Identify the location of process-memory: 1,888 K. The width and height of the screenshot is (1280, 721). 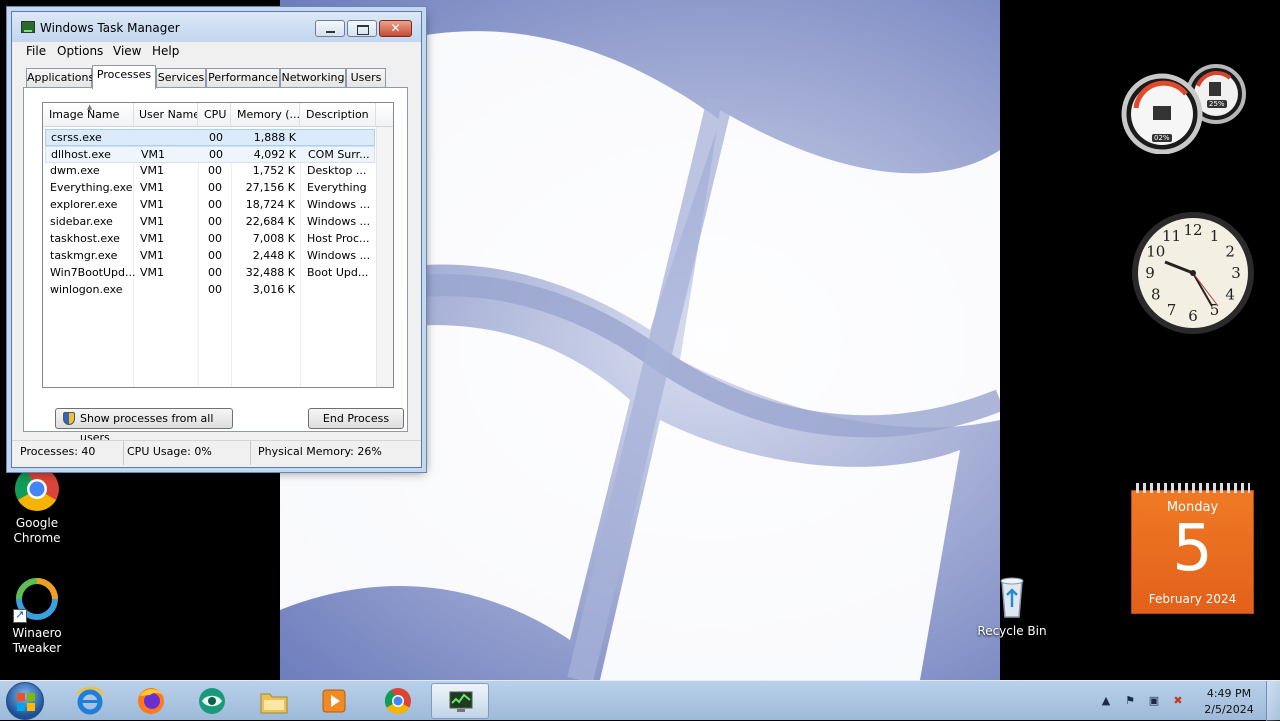
(274, 137).